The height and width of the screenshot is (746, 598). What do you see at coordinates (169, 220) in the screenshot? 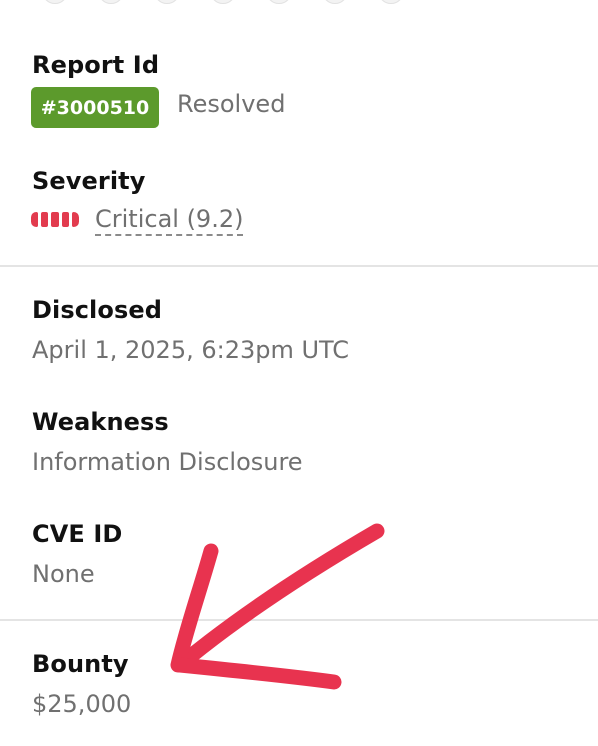
I see `severity-score: Critical (9.2)` at bounding box center [169, 220].